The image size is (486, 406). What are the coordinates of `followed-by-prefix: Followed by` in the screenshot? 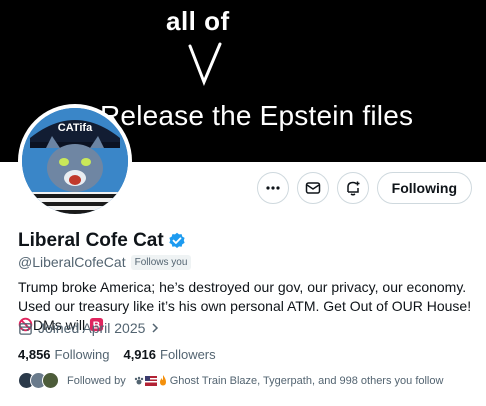 It's located at (96, 380).